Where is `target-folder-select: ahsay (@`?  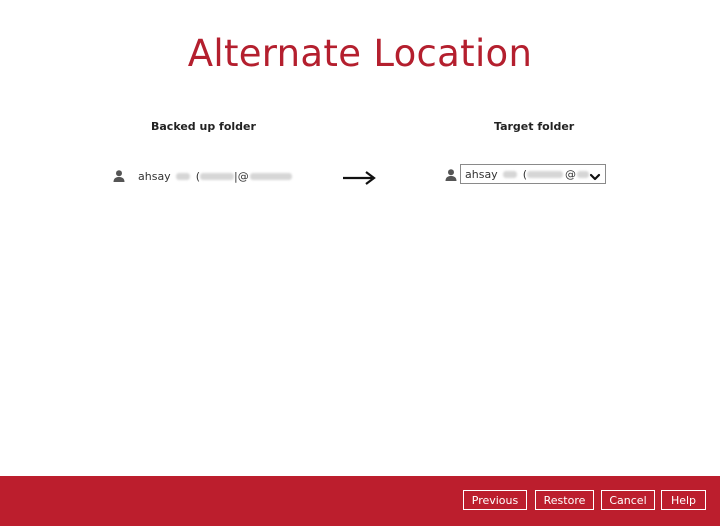
target-folder-select: ahsay (@ is located at coordinates (533, 174).